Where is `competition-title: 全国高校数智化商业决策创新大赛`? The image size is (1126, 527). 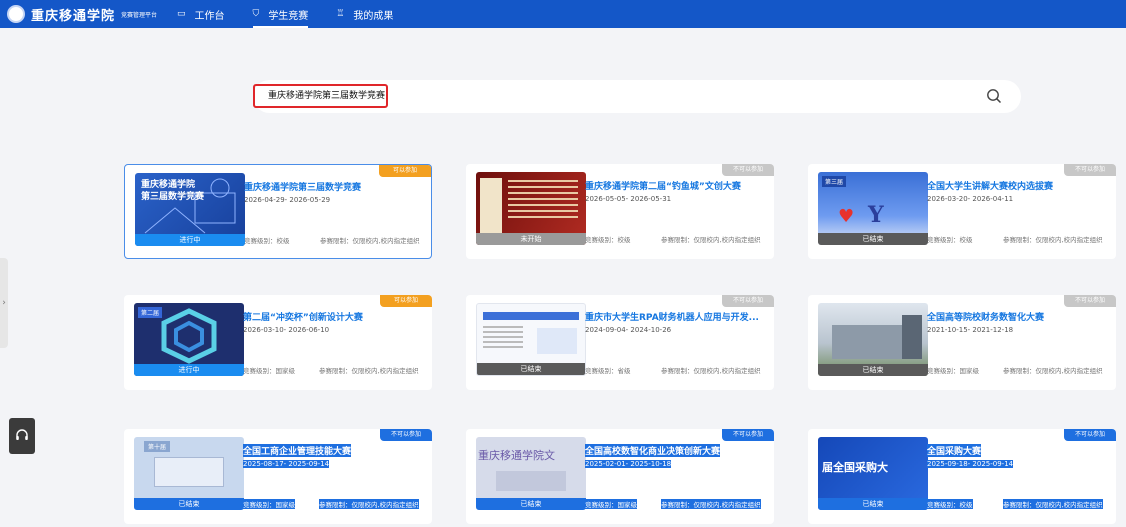
competition-title: 全国高校数智化商业决策创新大赛 is located at coordinates (653, 450).